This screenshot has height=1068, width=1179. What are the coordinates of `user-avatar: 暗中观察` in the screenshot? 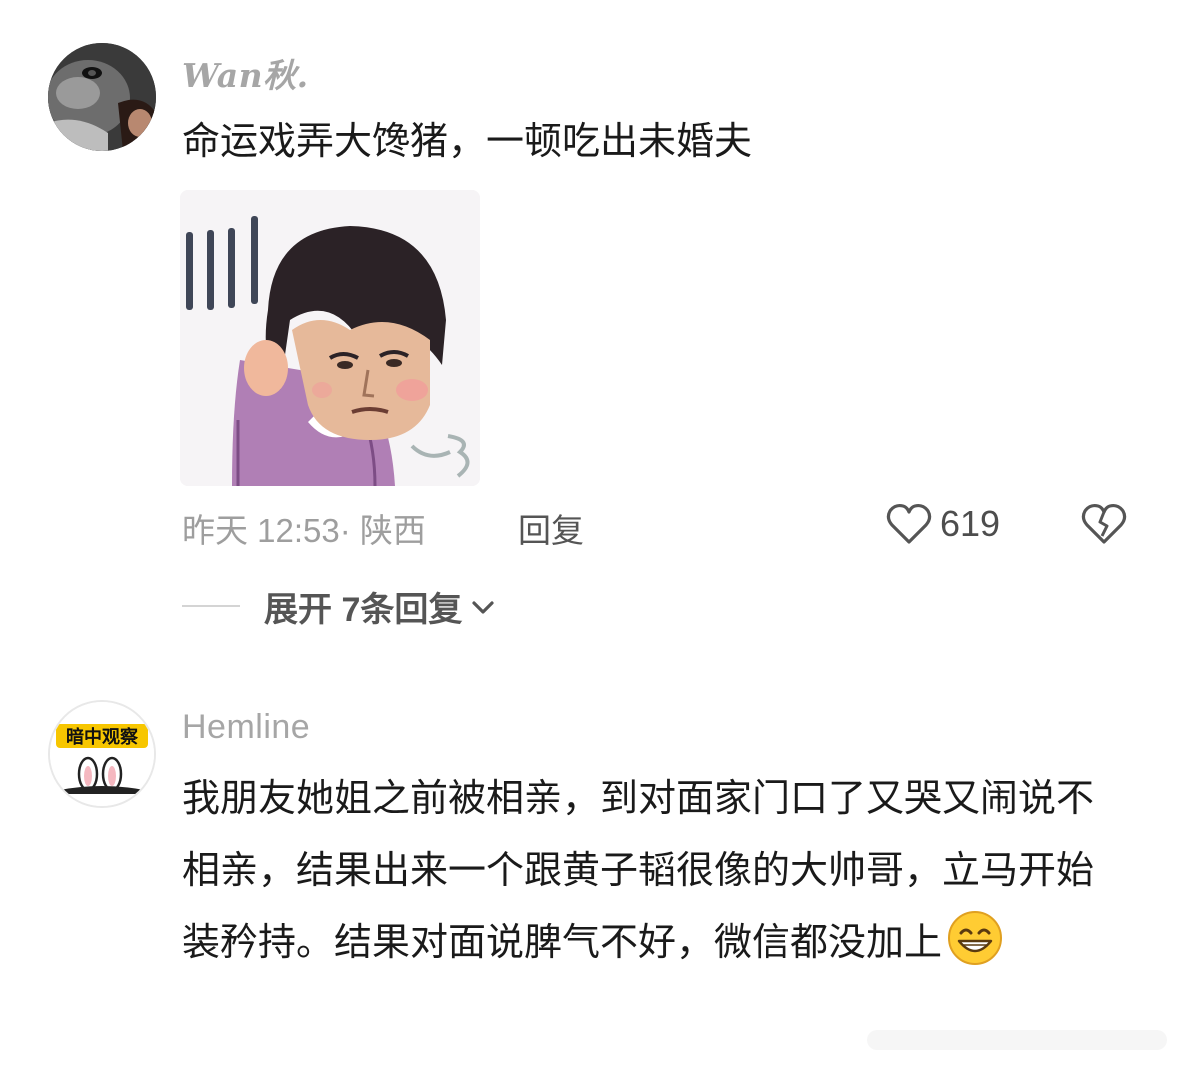 It's located at (102, 754).